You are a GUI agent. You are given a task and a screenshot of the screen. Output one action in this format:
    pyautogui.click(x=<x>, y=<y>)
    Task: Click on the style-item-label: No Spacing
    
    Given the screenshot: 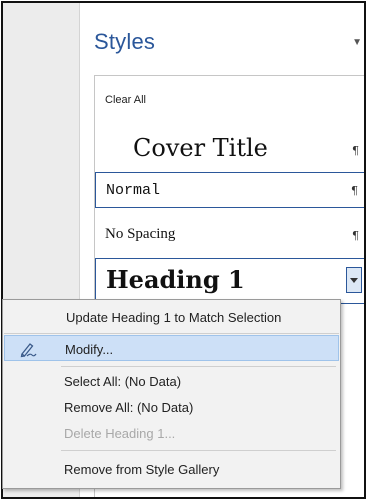 What is the action you would take?
    pyautogui.click(x=140, y=234)
    